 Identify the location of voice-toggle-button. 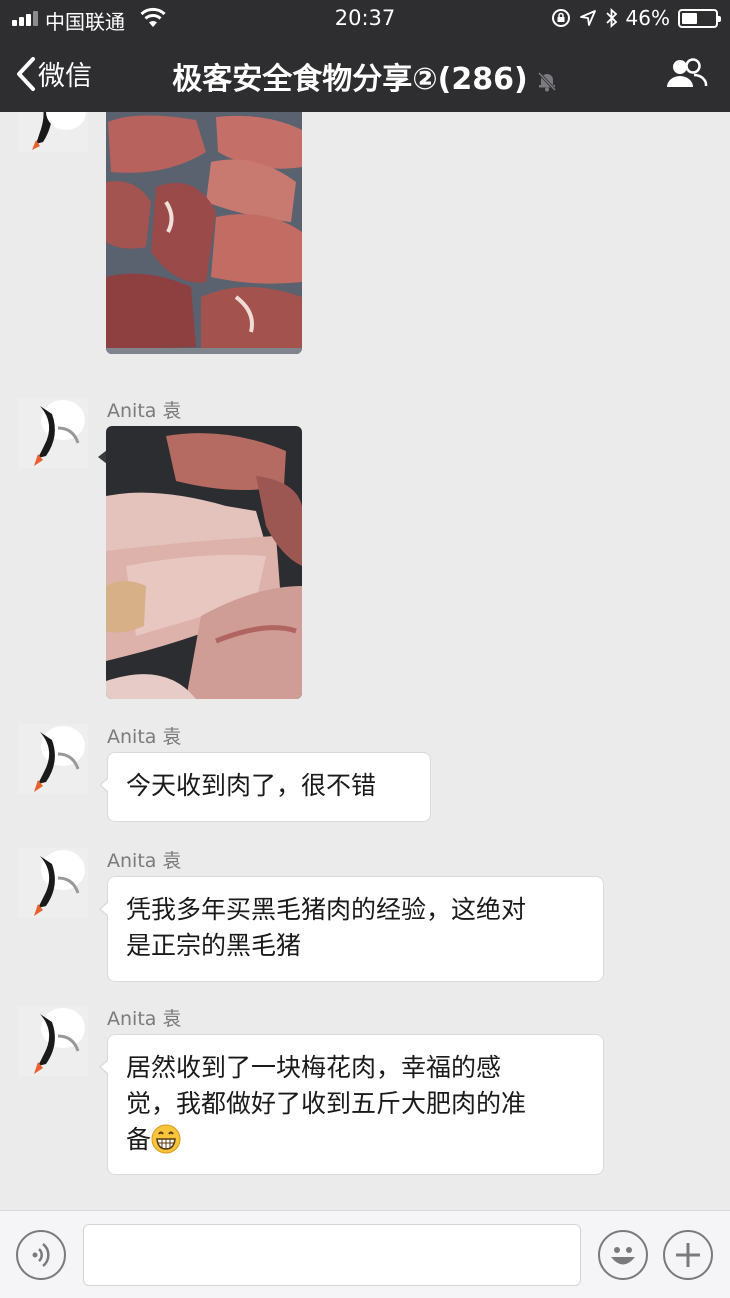
(41, 1255).